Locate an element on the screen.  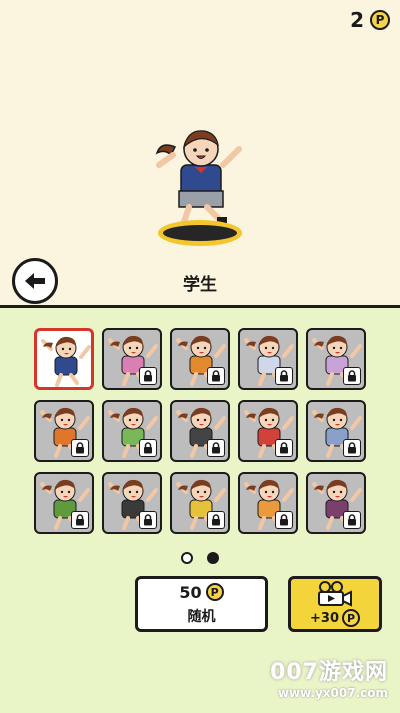
coin-counter: 2 P is located at coordinates (370, 20).